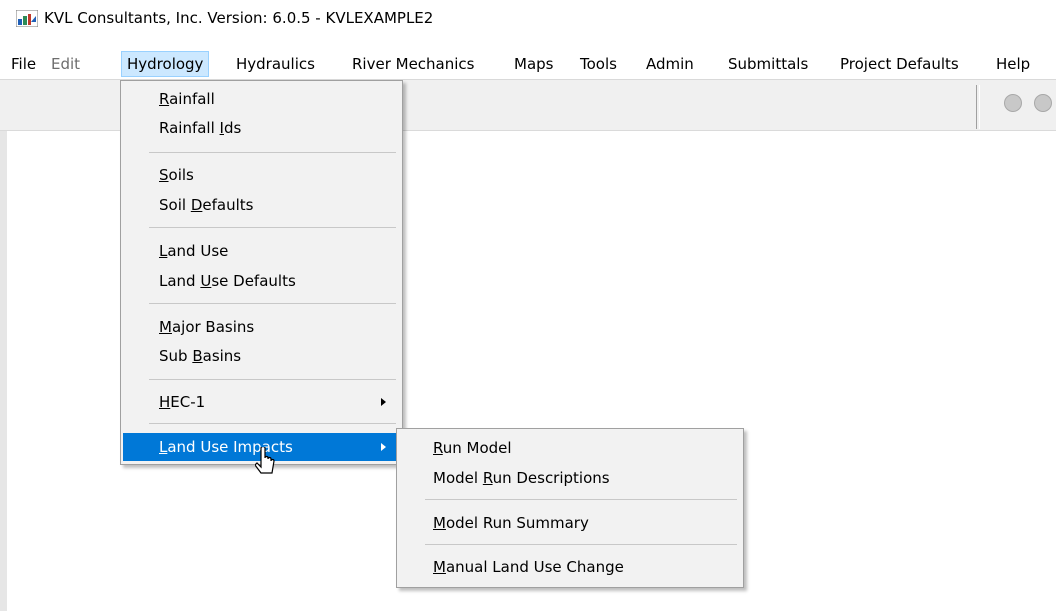  What do you see at coordinates (261, 251) in the screenshot?
I see `menu-item-land-use: Land Use` at bounding box center [261, 251].